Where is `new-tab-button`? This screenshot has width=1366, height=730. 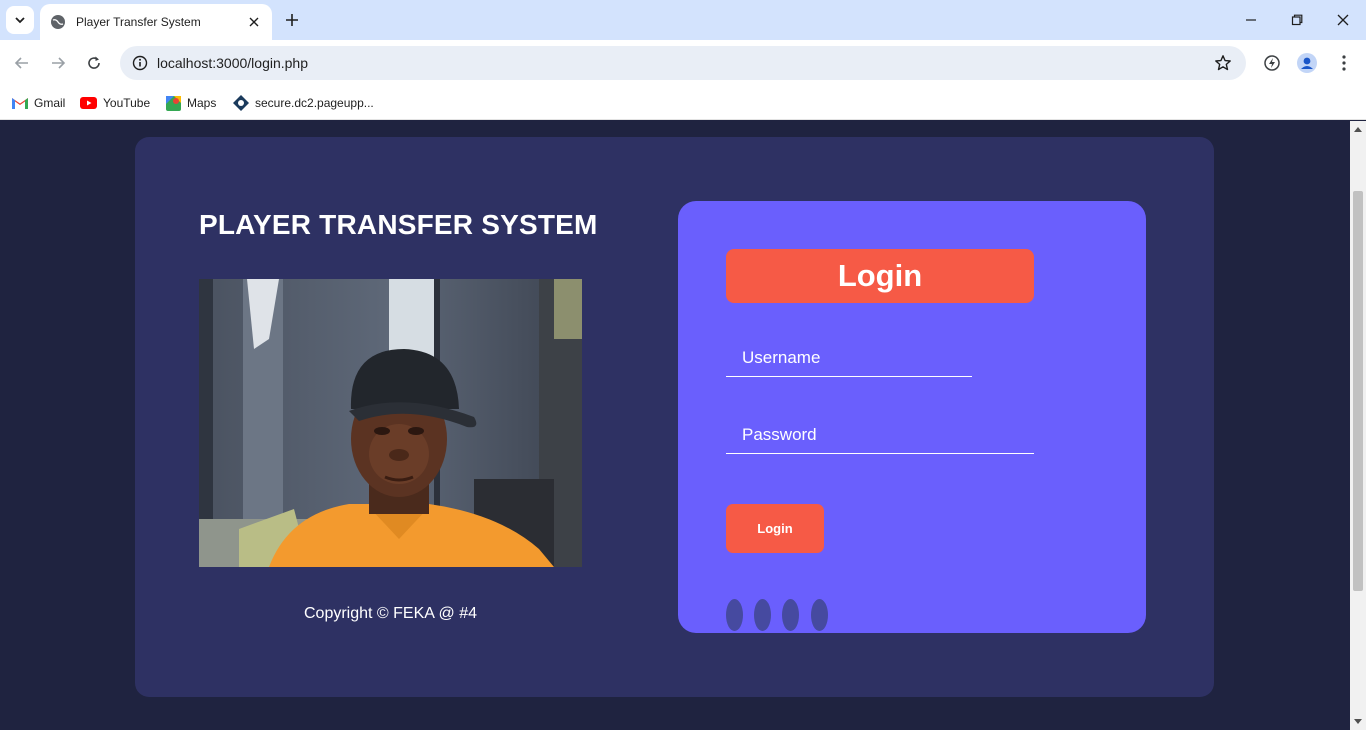
new-tab-button is located at coordinates (292, 20).